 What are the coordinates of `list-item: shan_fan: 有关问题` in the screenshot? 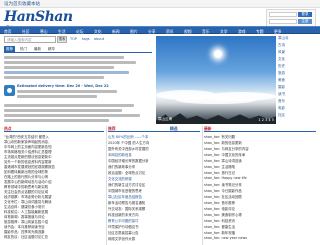 It's located at (260, 136).